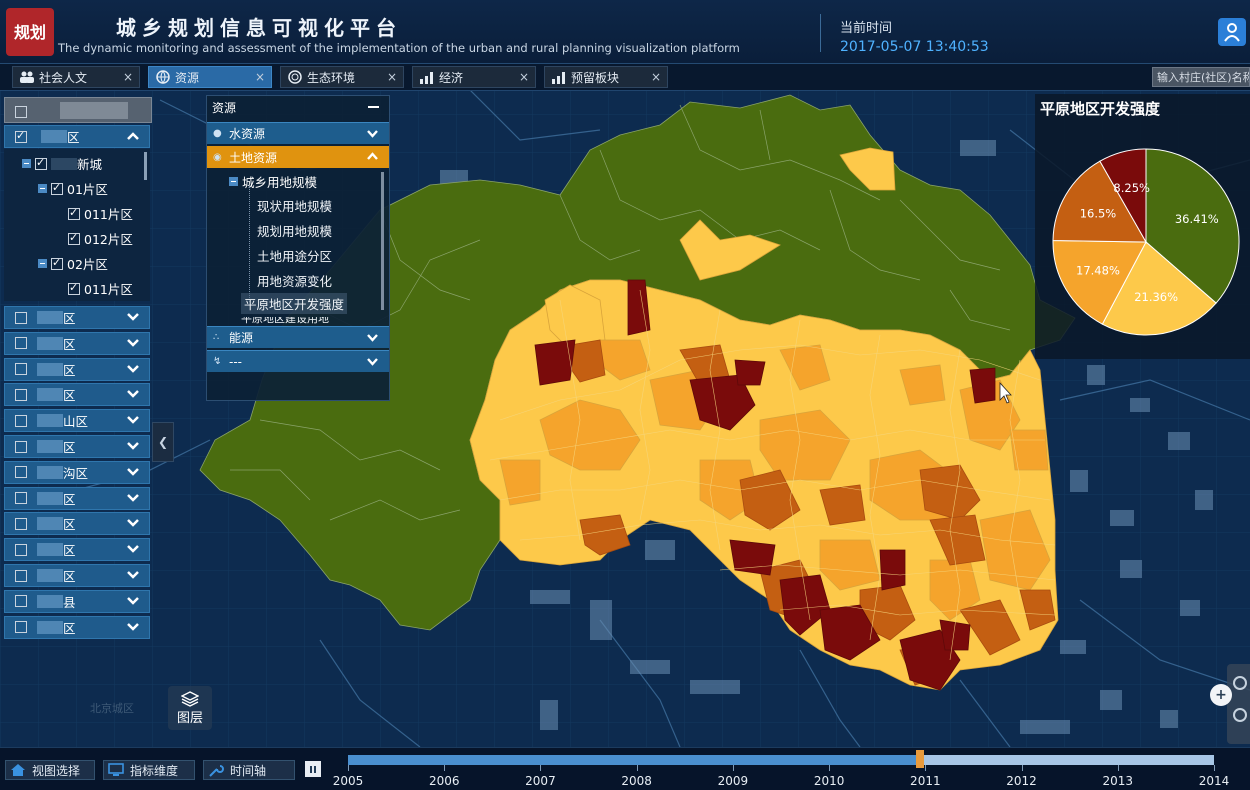 This screenshot has height=790, width=1250. What do you see at coordinates (100, 238) in the screenshot?
I see `tree-node-zone-012: 012片区` at bounding box center [100, 238].